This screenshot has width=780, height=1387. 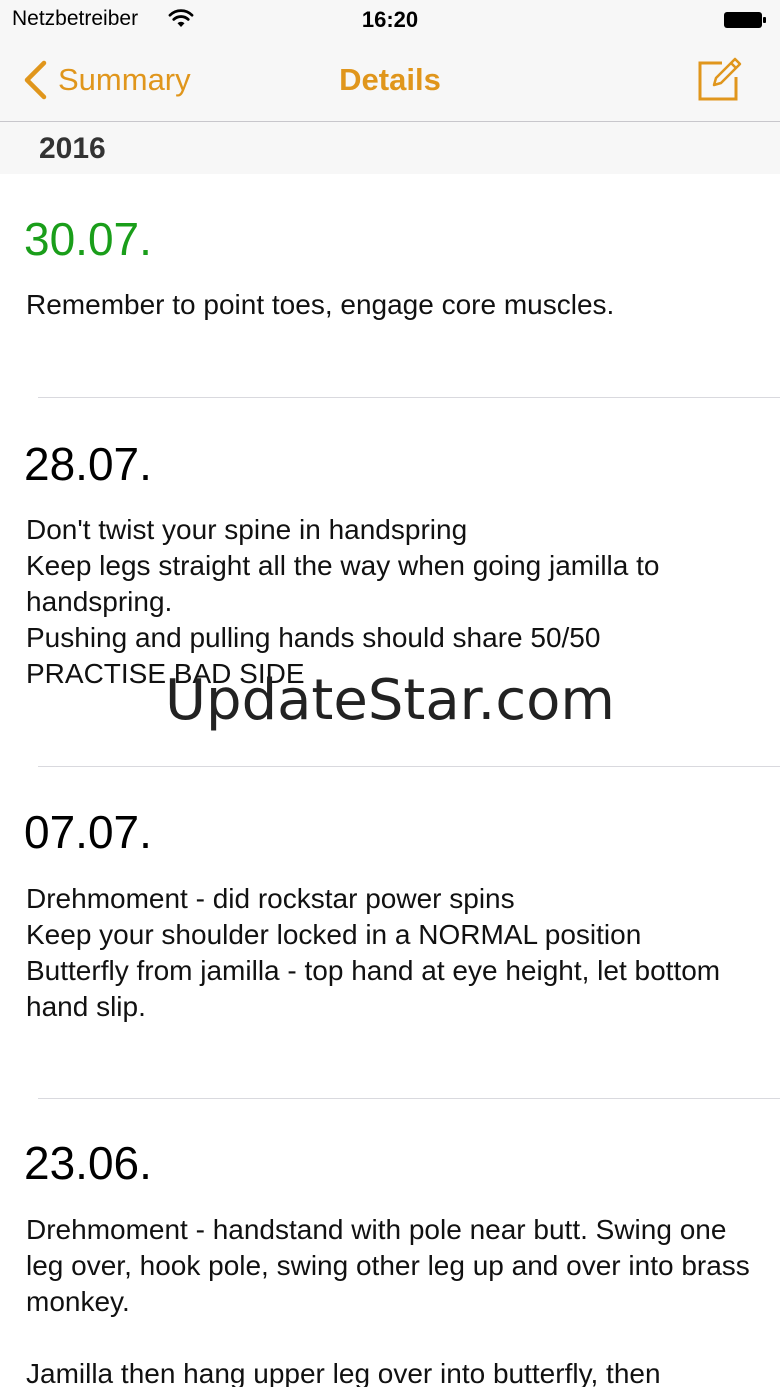 What do you see at coordinates (88, 832) in the screenshot?
I see `entry-date: 07.07.` at bounding box center [88, 832].